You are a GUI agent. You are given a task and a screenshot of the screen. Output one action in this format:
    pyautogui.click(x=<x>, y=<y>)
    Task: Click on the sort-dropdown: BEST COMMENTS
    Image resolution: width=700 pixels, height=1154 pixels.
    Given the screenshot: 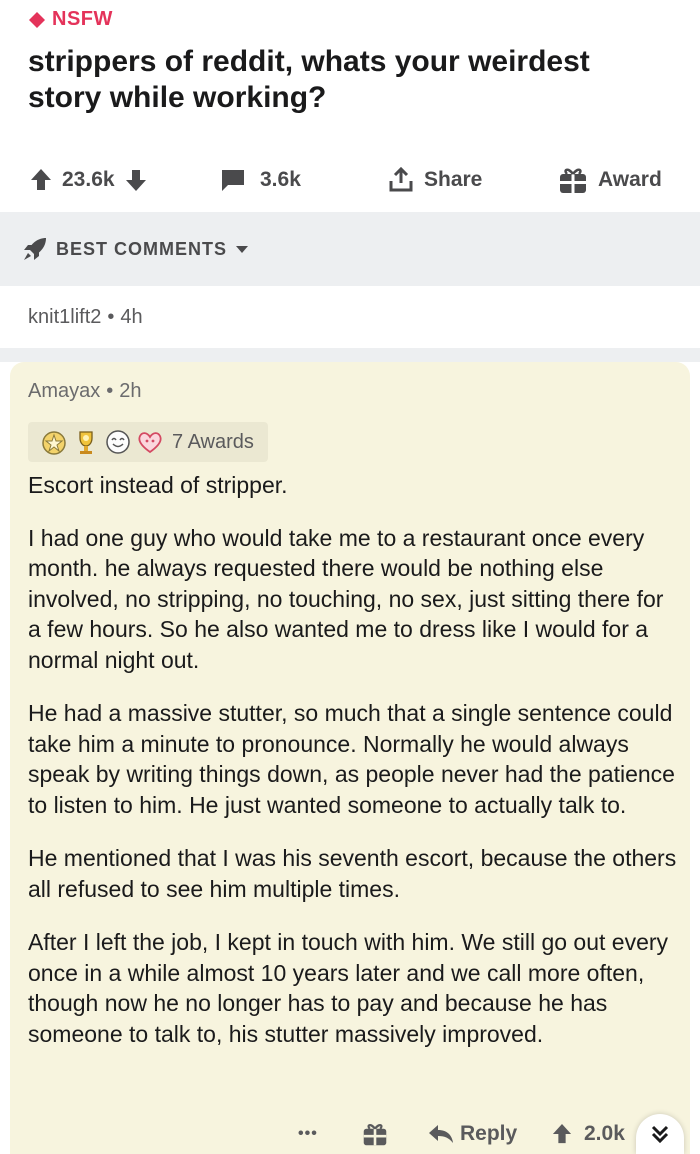 What is the action you would take?
    pyautogui.click(x=135, y=249)
    